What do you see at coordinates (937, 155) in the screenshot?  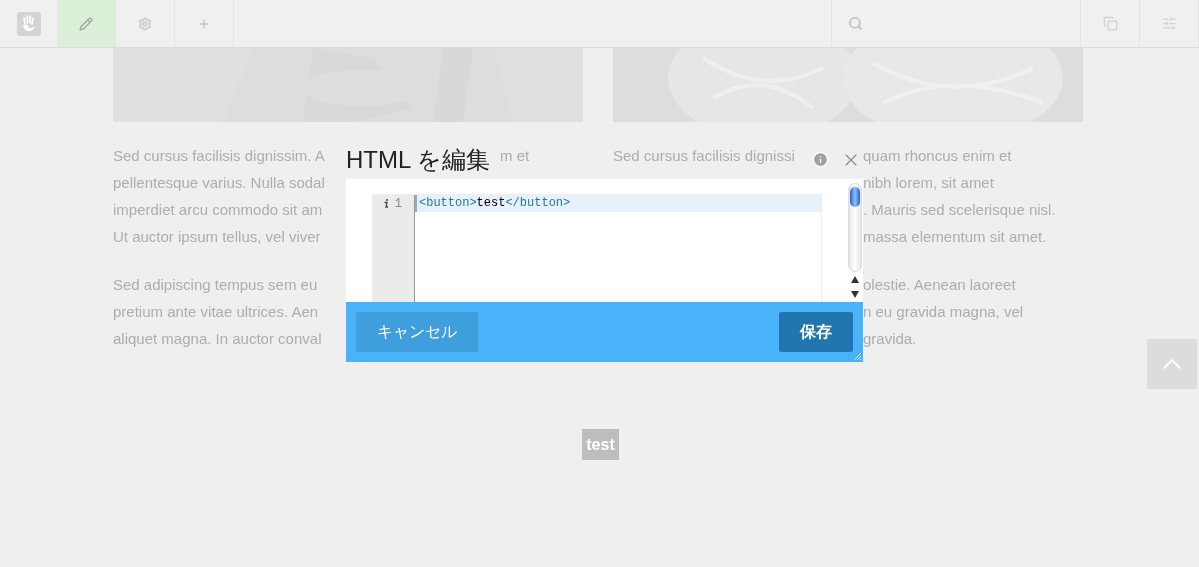 I see `paragraph-line: quam rhoncus enim et` at bounding box center [937, 155].